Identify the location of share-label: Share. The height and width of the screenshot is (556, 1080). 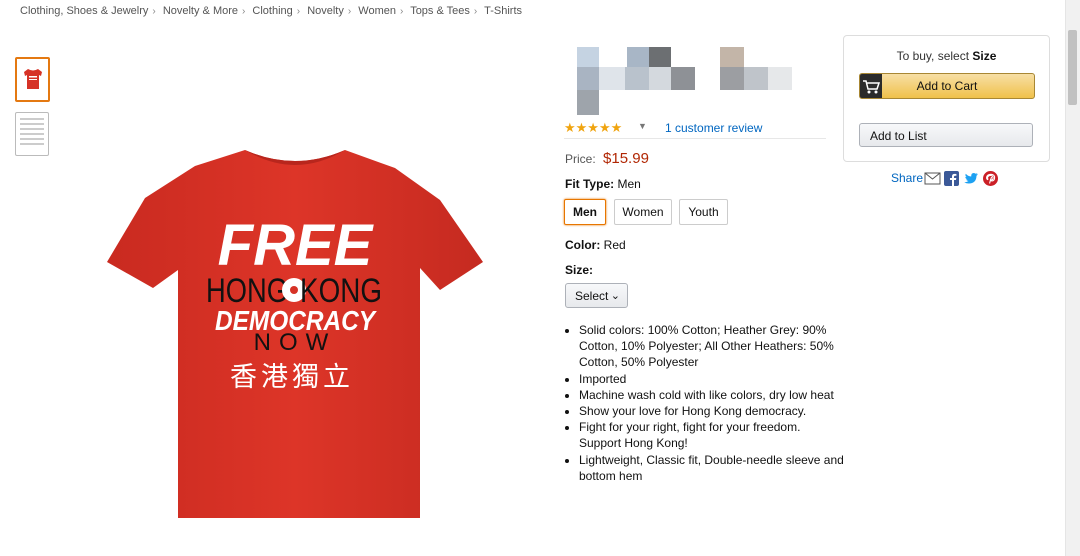
(907, 178).